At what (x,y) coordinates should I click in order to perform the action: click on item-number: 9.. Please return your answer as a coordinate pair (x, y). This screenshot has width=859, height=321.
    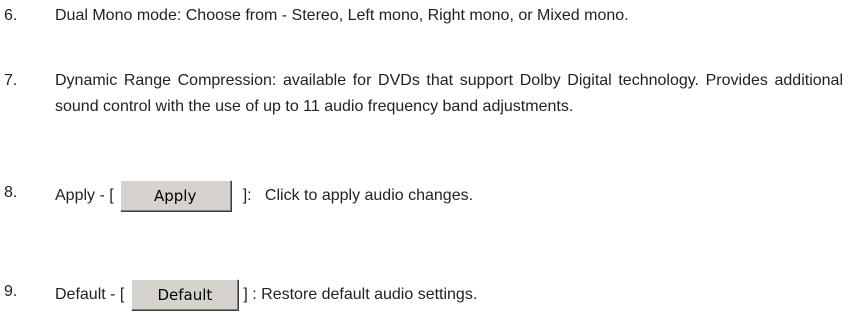
    Looking at the image, I should click on (11, 291).